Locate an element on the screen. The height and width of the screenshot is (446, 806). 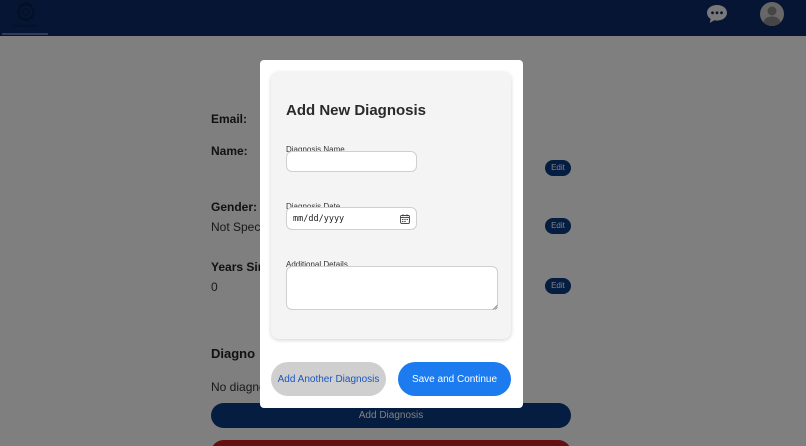
resize-grip-icon is located at coordinates (495, 307).